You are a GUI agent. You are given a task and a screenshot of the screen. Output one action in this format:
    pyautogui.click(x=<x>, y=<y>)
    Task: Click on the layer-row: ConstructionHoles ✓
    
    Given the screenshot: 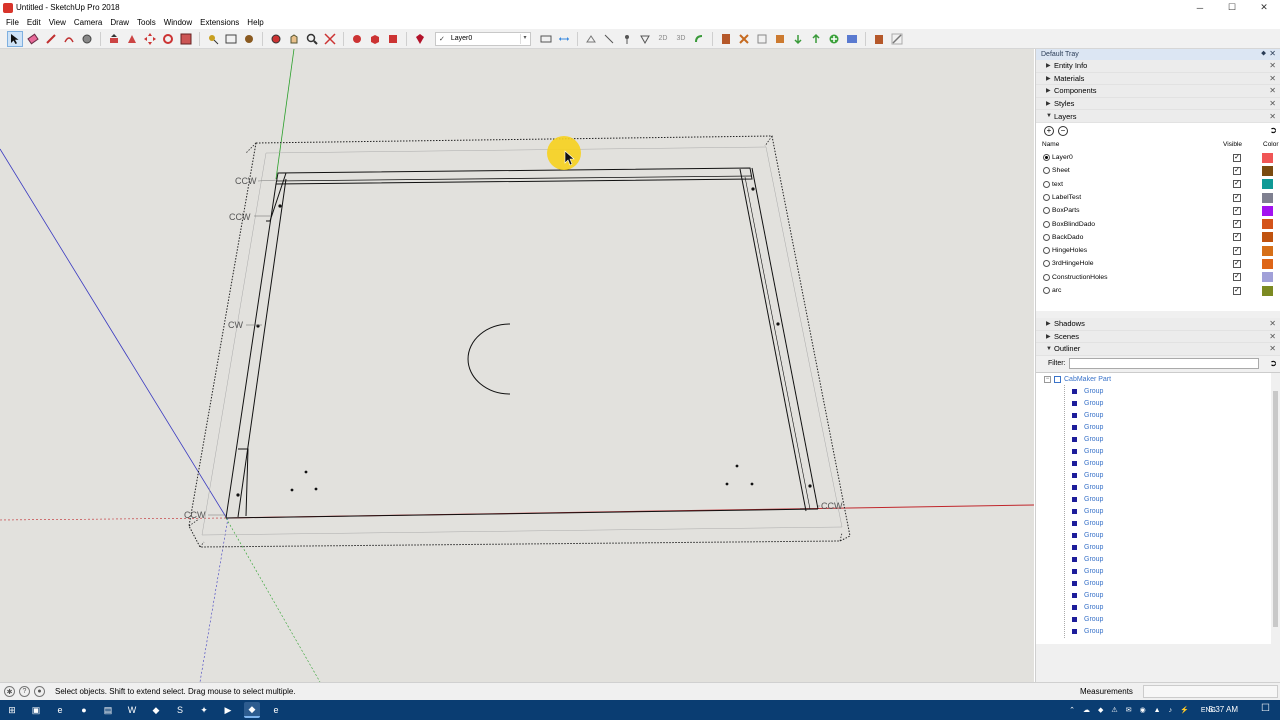 What is the action you would take?
    pyautogui.click(x=1158, y=277)
    